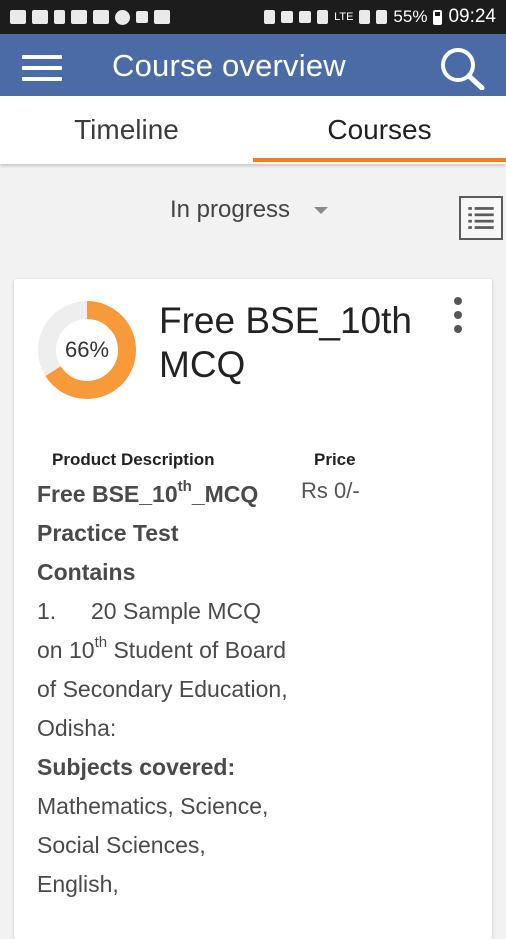 The image size is (506, 939). I want to click on page-title: Course overview, so click(229, 65).